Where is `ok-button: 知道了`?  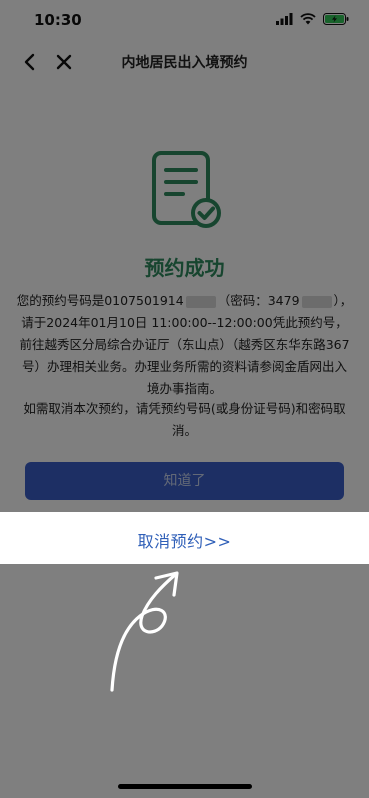
ok-button: 知道了 is located at coordinates (184, 481).